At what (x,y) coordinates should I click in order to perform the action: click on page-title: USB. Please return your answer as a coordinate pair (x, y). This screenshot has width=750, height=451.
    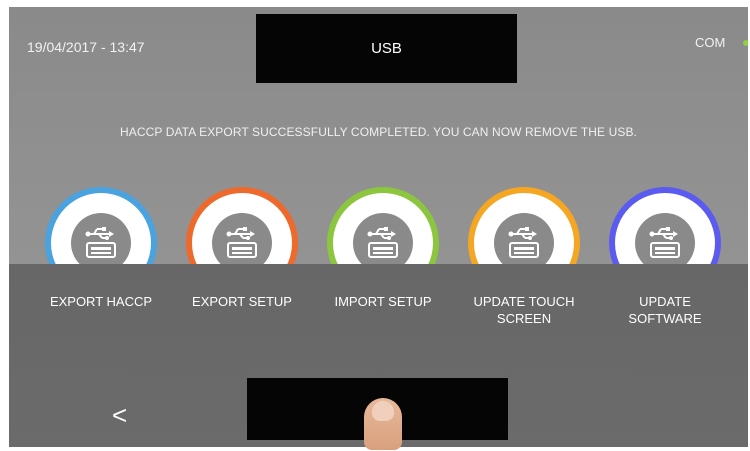
    Looking at the image, I should click on (386, 48).